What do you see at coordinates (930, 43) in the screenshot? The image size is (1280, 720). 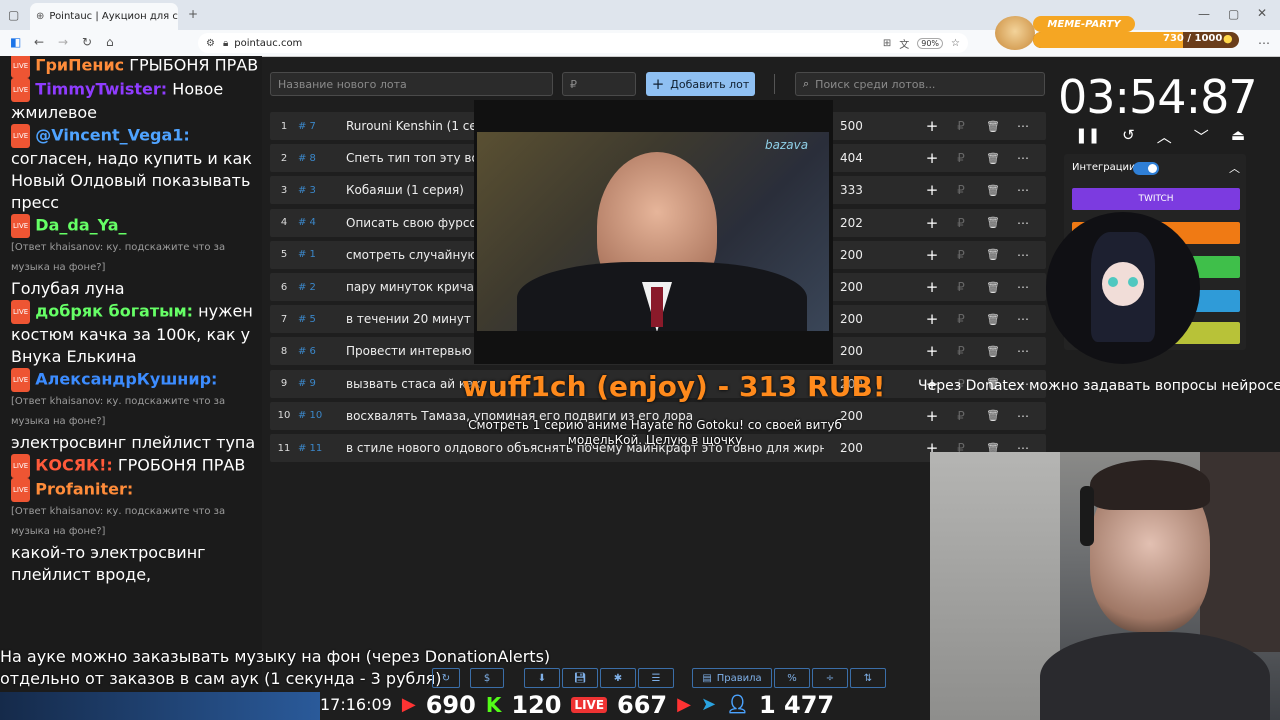 I see `zoom-indicator: 90%` at bounding box center [930, 43].